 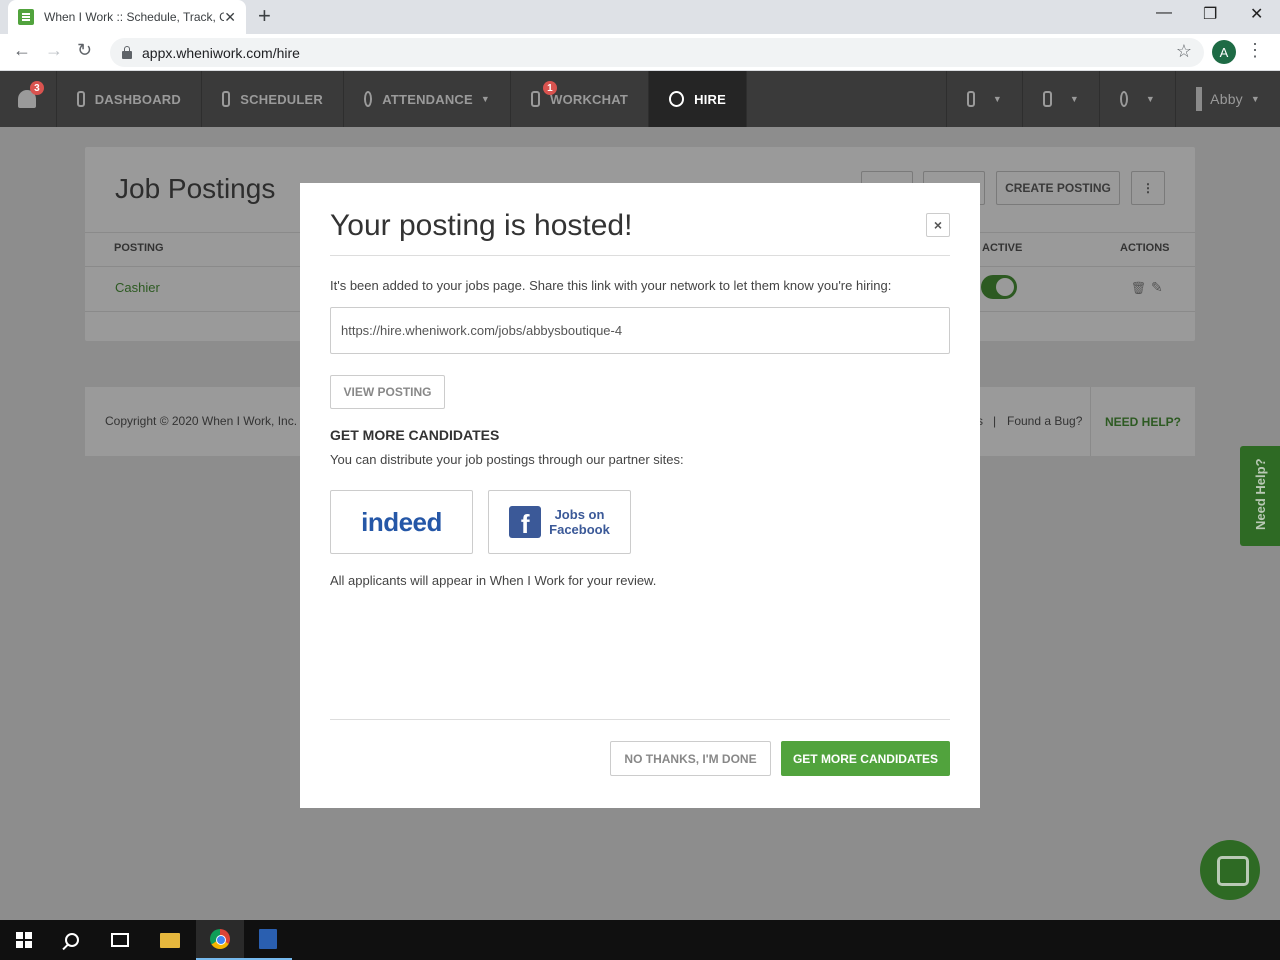 What do you see at coordinates (1157, 287) in the screenshot?
I see `edit-icon: ✎` at bounding box center [1157, 287].